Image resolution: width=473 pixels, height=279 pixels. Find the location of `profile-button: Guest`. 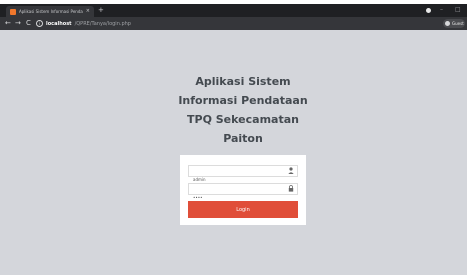

profile-button: Guest is located at coordinates (454, 23).